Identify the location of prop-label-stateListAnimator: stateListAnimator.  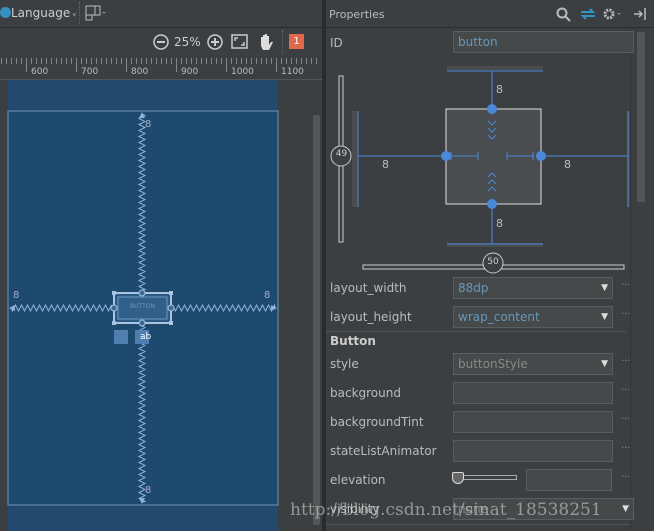
(383, 451).